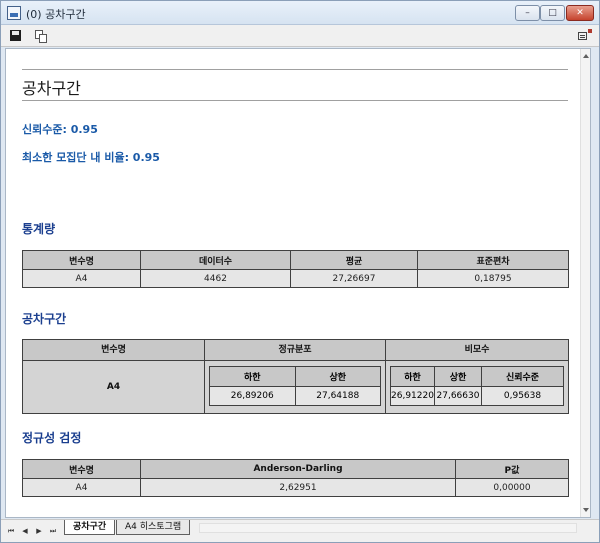  Describe the element at coordinates (337, 396) in the screenshot. I see `table-cell: 27,64188` at that location.